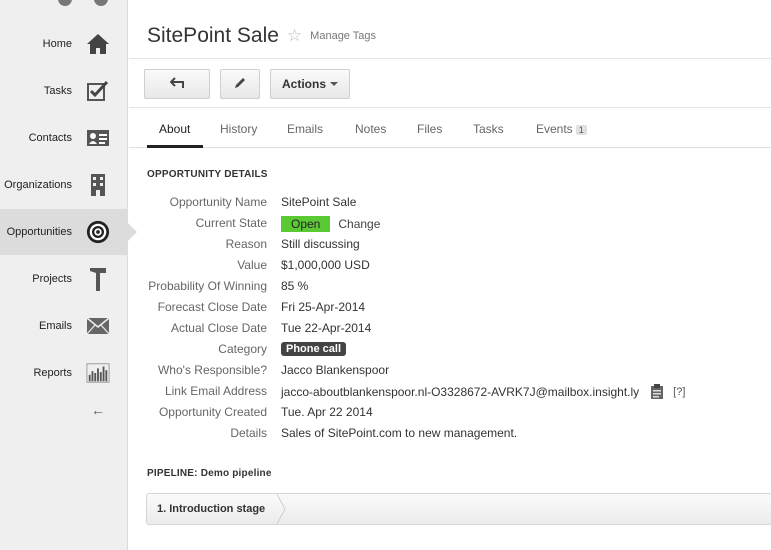 The height and width of the screenshot is (550, 771). Describe the element at coordinates (38, 185) in the screenshot. I see `sidebar-item-label: Organizations` at that location.